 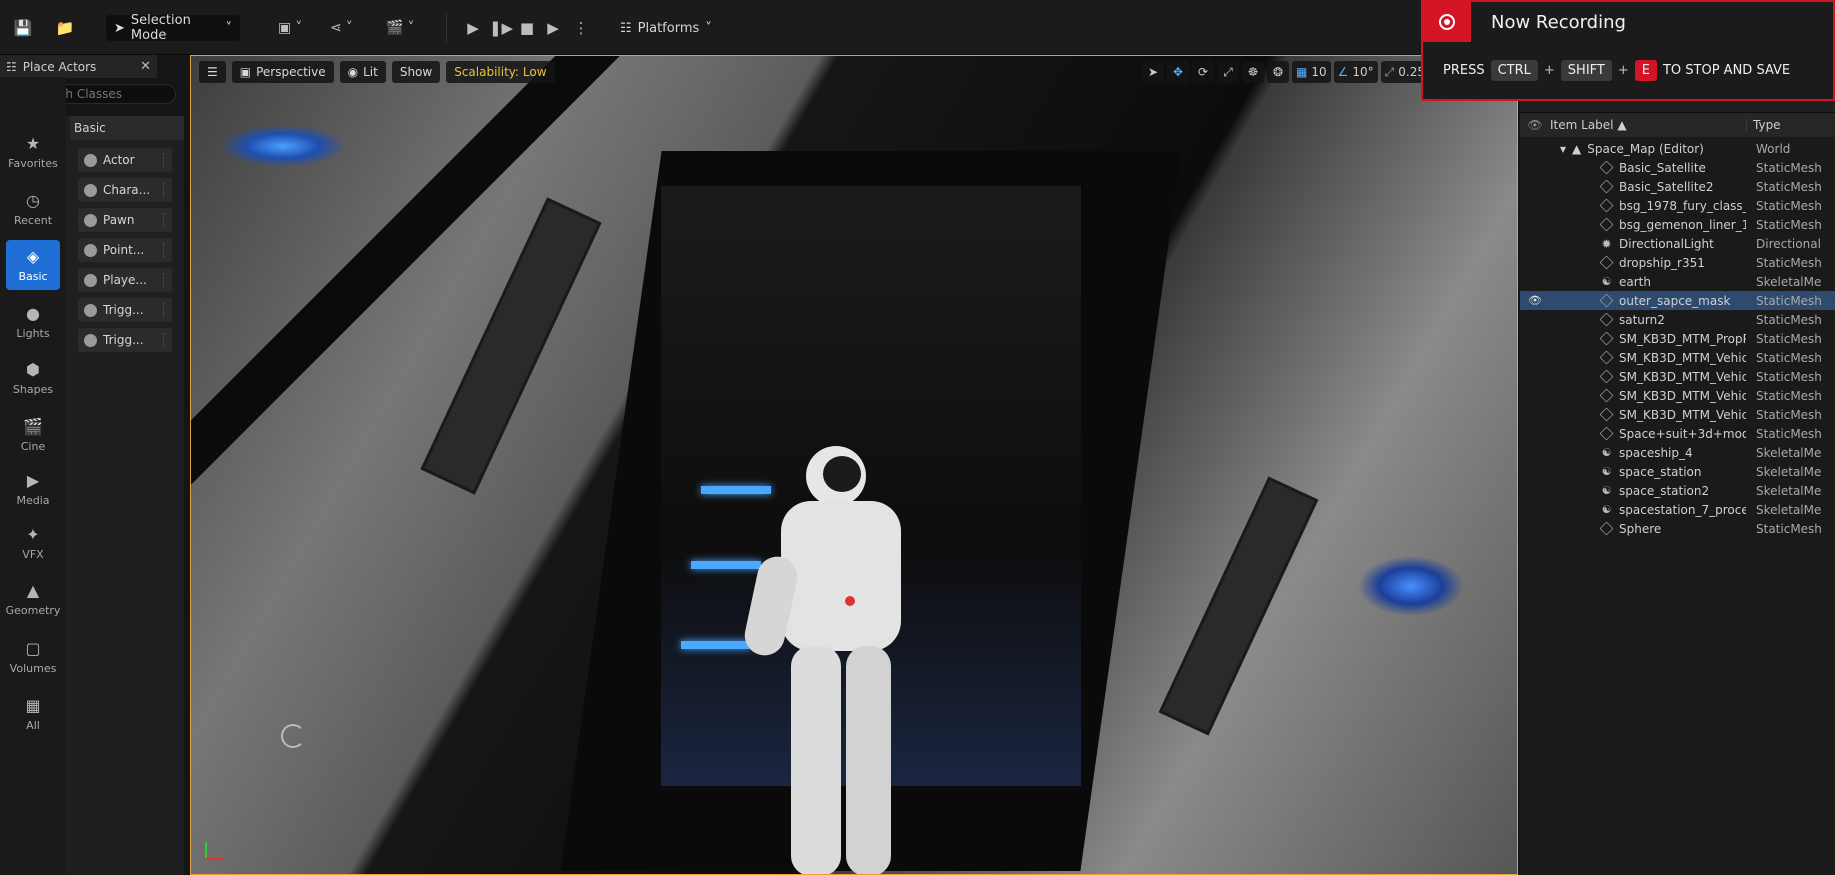 What do you see at coordinates (1228, 72) in the screenshot?
I see `scale-tool-button: ⤢` at bounding box center [1228, 72].